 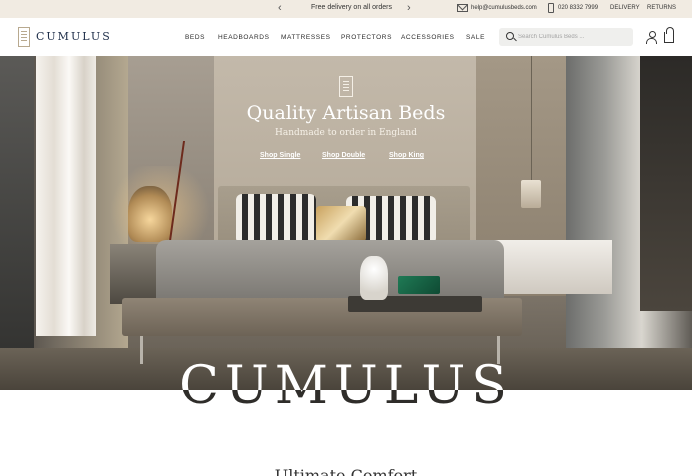 What do you see at coordinates (531, 194) in the screenshot?
I see `hero-image-pendant-light` at bounding box center [531, 194].